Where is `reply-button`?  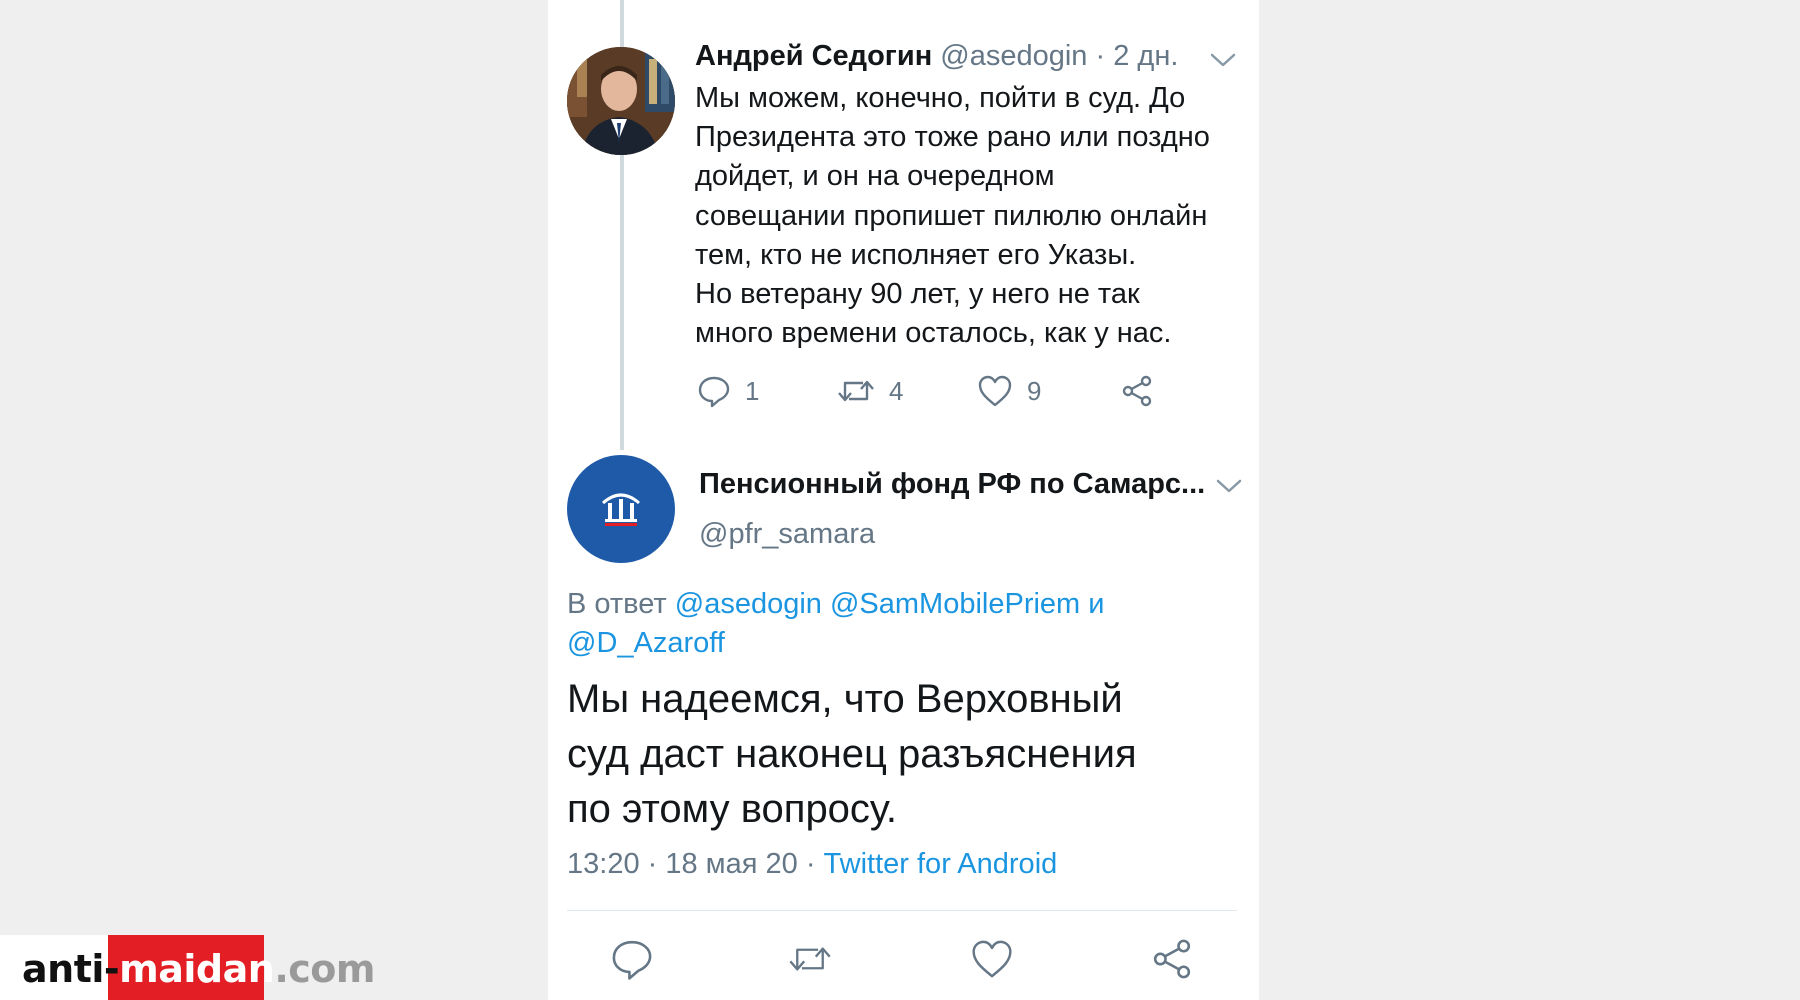
reply-button is located at coordinates (632, 959).